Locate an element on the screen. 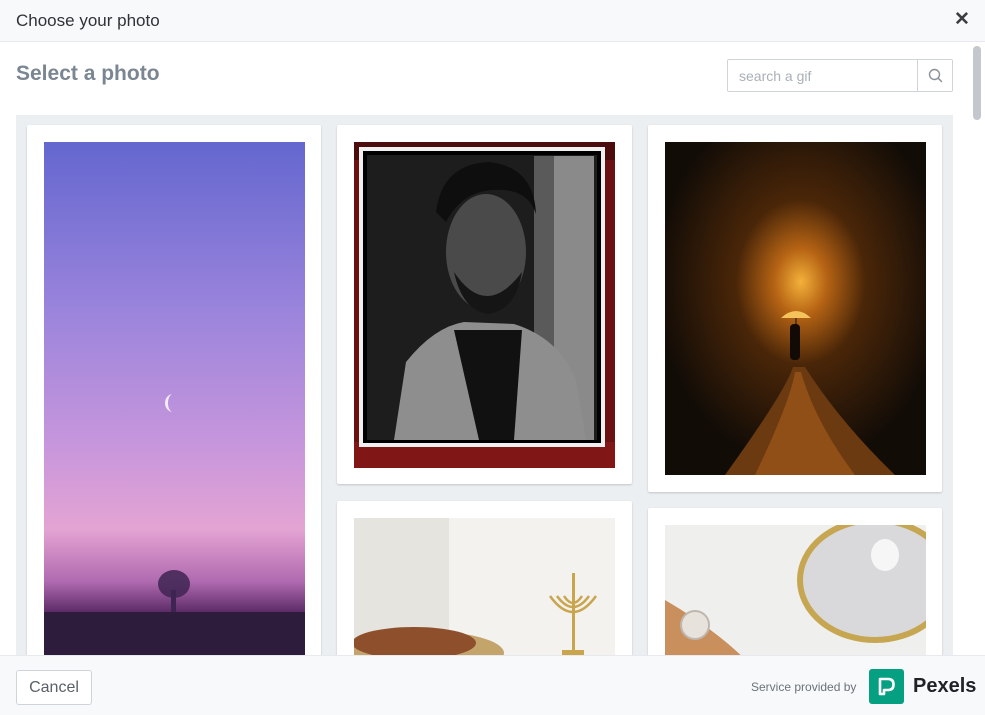  cancel-button: Cancel is located at coordinates (54, 687).